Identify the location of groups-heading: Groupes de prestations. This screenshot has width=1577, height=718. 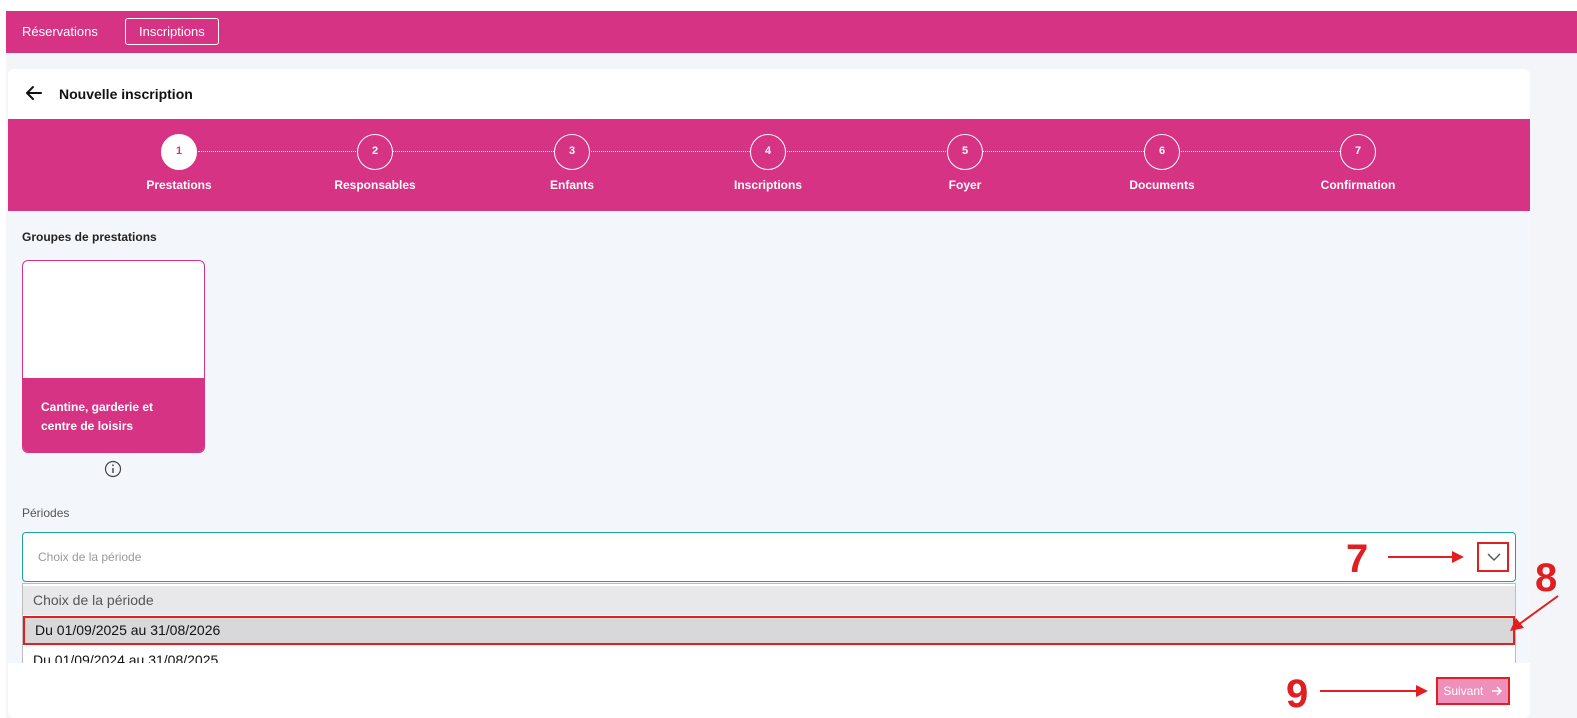
(89, 237).